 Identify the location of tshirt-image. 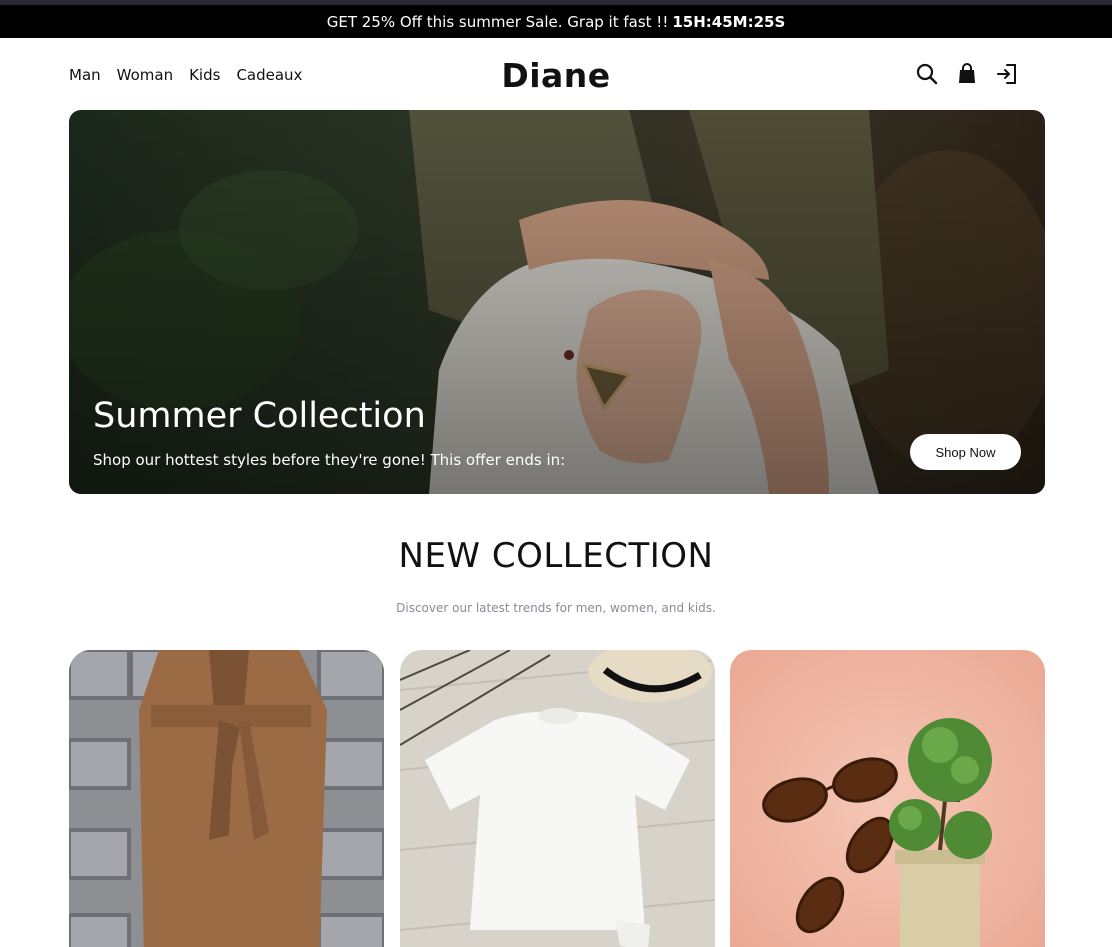
(557, 798).